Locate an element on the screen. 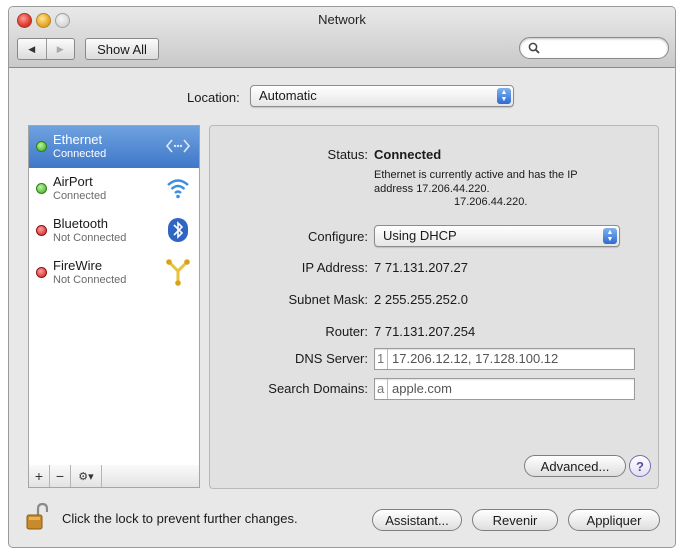 The height and width of the screenshot is (551, 682). dns-server-stub: 1 is located at coordinates (381, 358).